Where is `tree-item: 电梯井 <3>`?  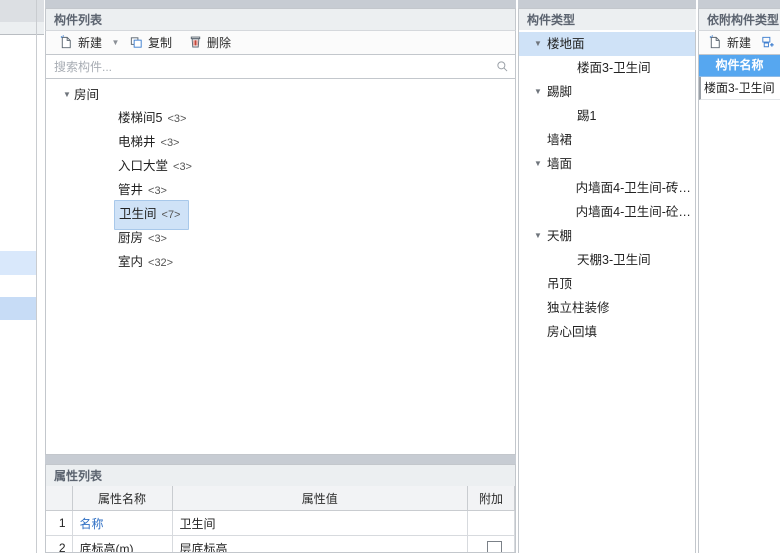 tree-item: 电梯井 <3> is located at coordinates (280, 143).